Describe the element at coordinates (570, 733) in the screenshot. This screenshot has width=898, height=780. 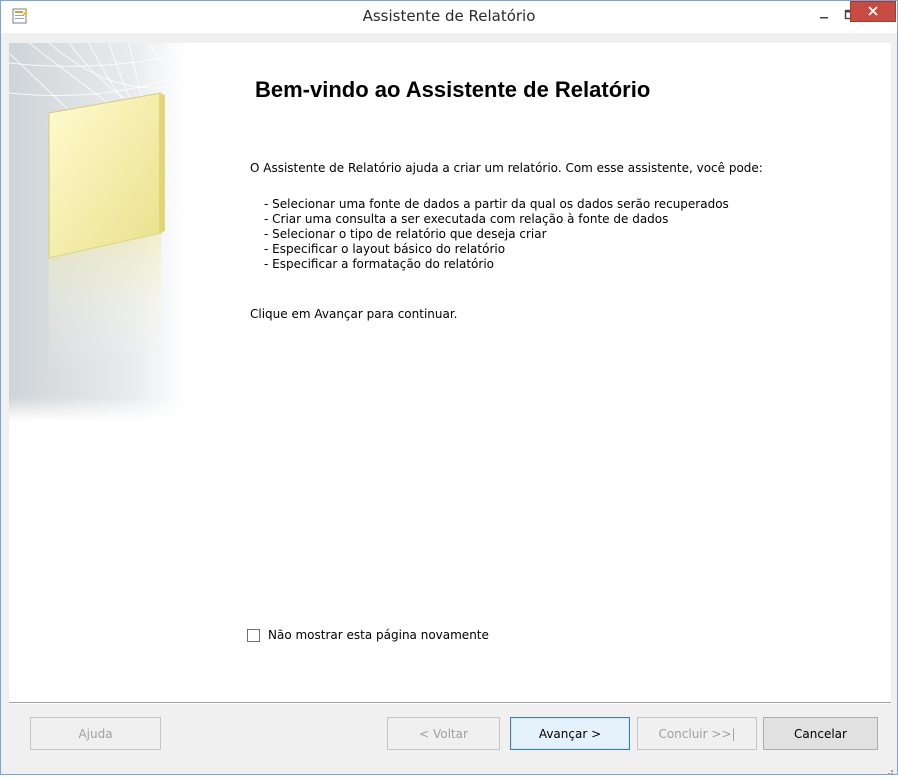
I see `next-button: Avançar >` at that location.